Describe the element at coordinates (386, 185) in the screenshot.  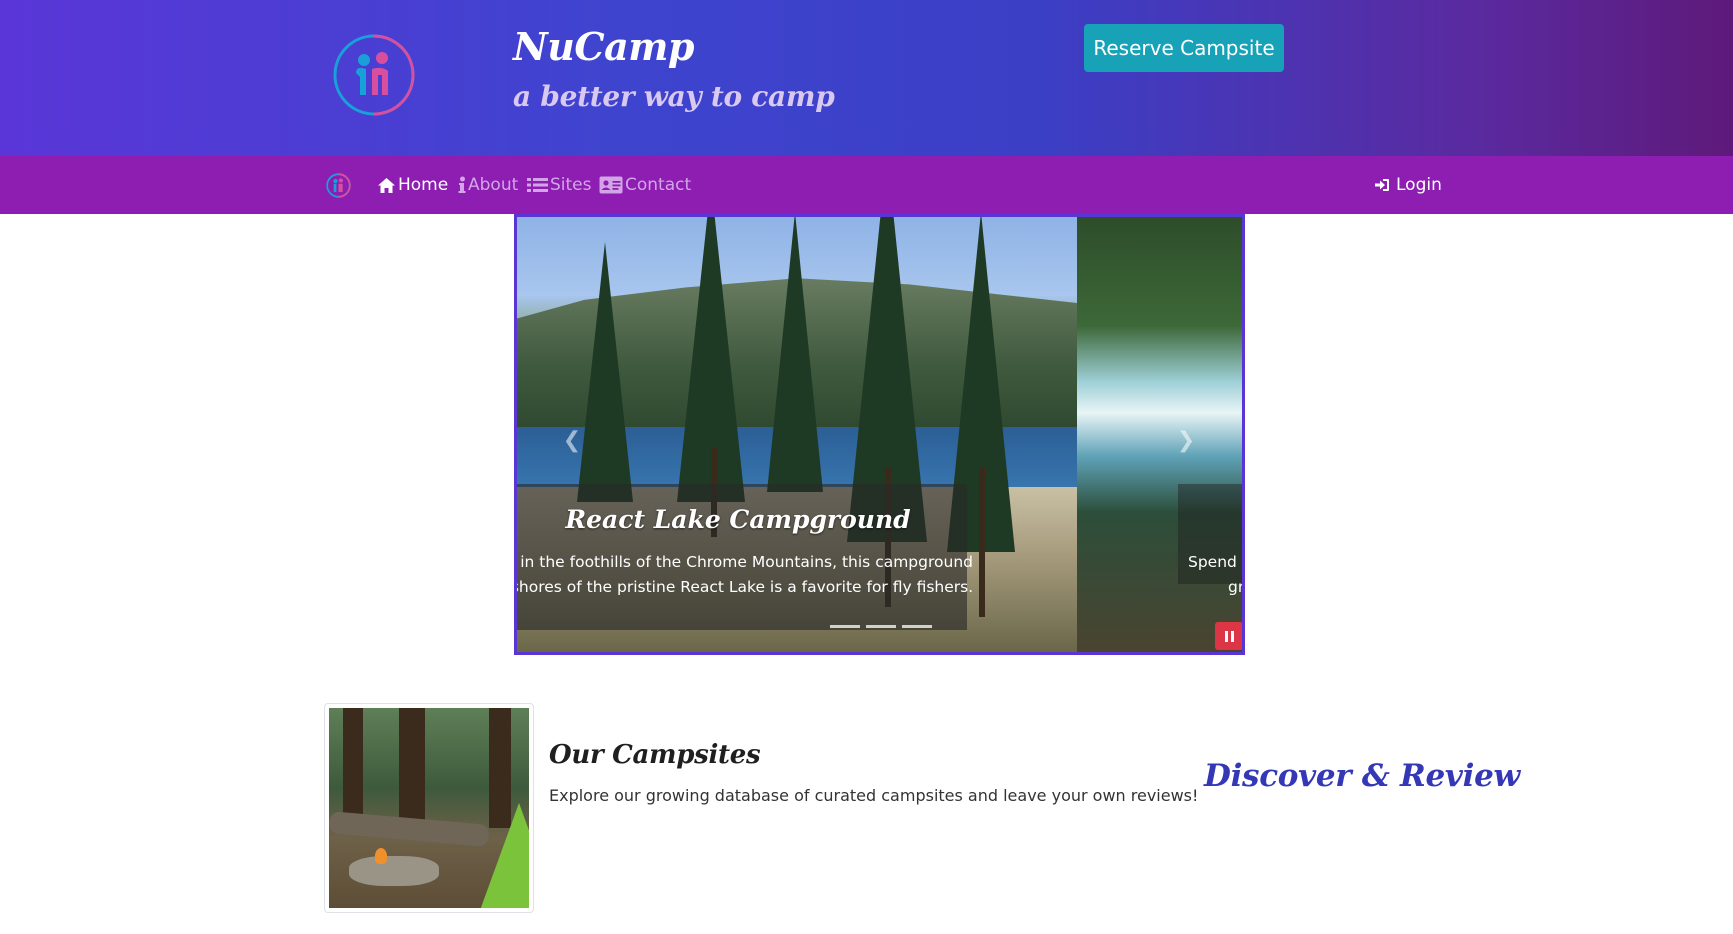
I see `home-icon` at that location.